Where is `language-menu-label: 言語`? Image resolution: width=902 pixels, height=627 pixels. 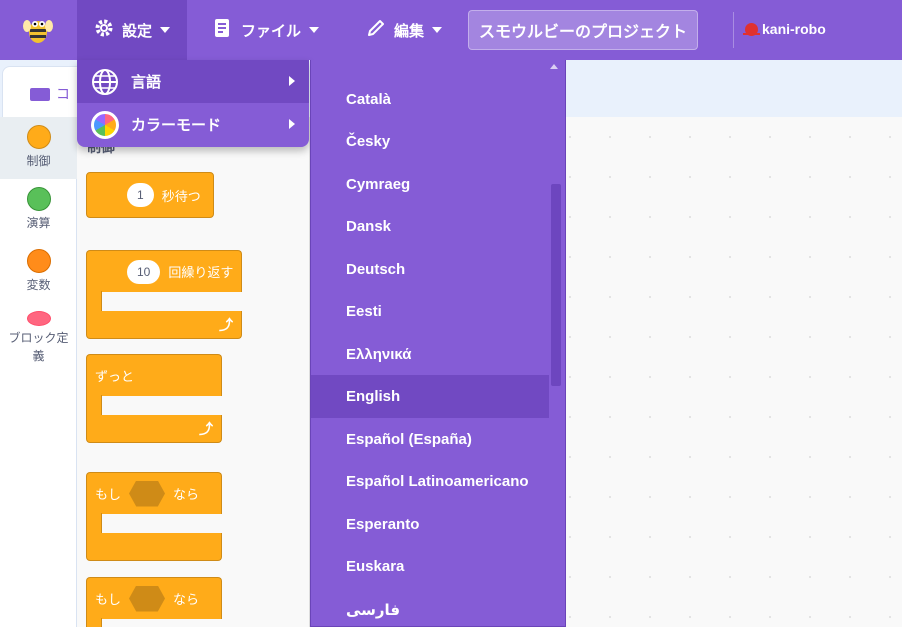
language-menu-label: 言語 is located at coordinates (146, 82).